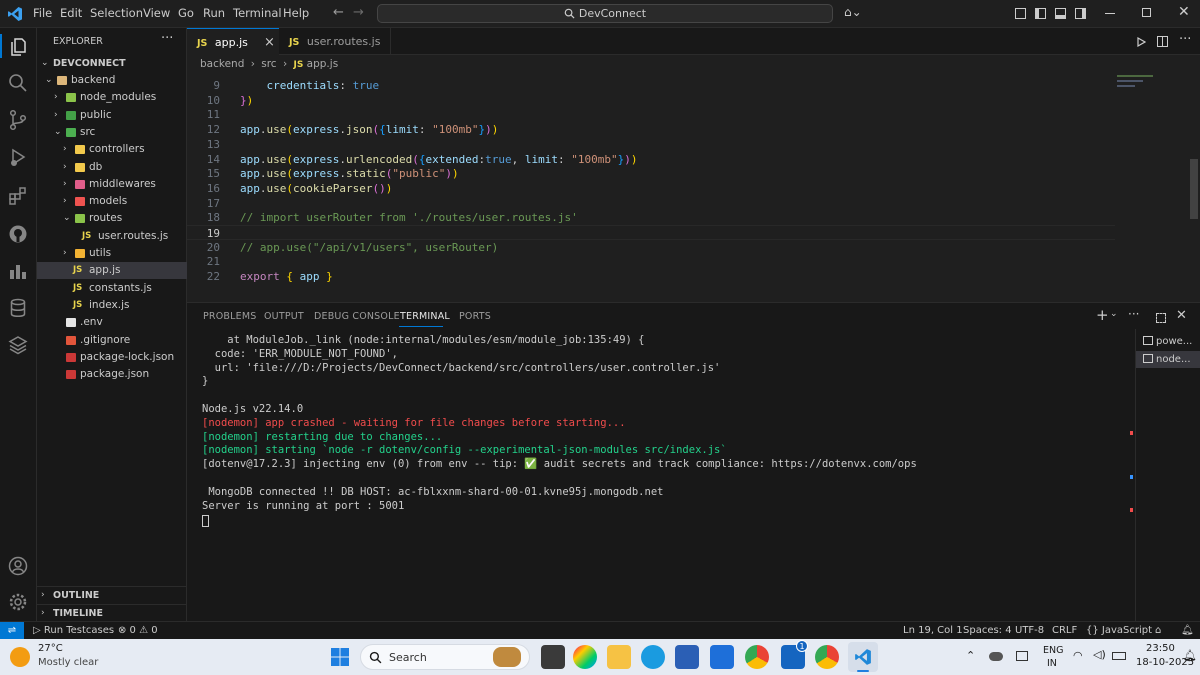 The width and height of the screenshot is (1200, 675). I want to click on language-mode: {} JavaScript, so click(1119, 630).